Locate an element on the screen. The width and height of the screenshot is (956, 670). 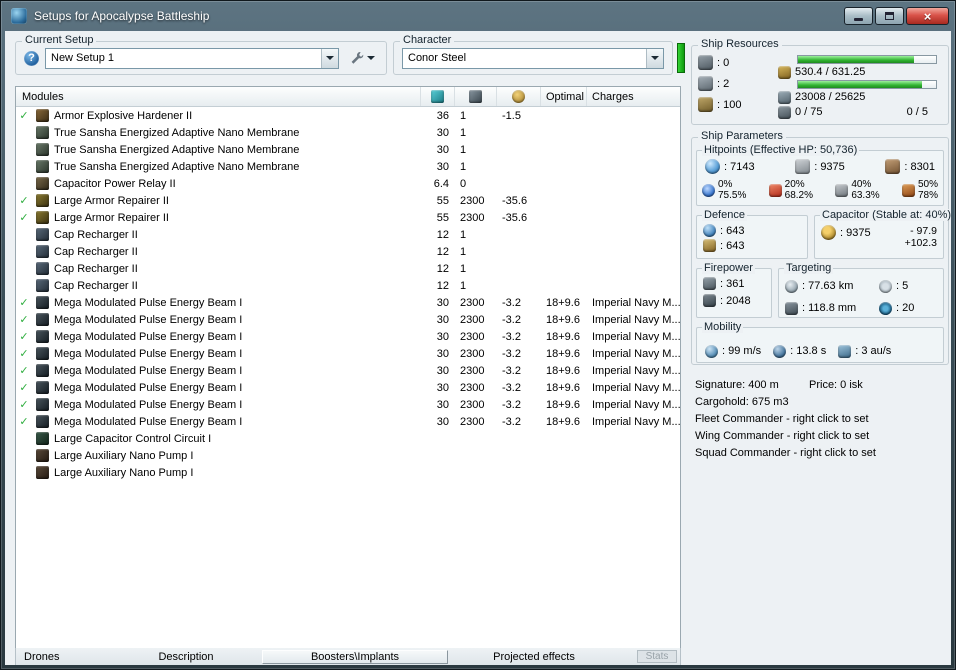
tab-drones: Drones is located at coordinates (64, 657).